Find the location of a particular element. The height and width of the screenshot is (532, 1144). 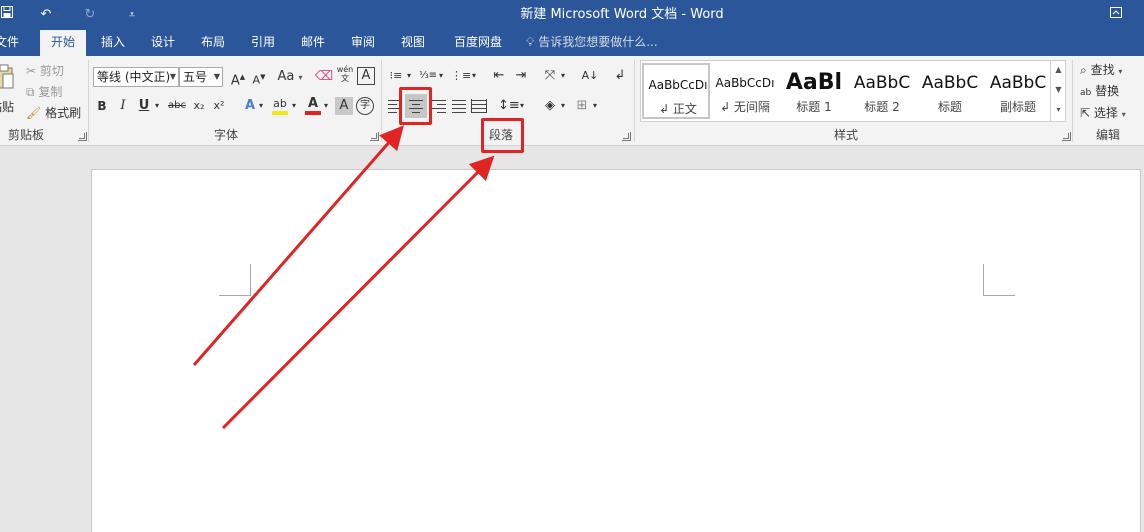

chevron-up-icon: ▲ is located at coordinates (1058, 70).